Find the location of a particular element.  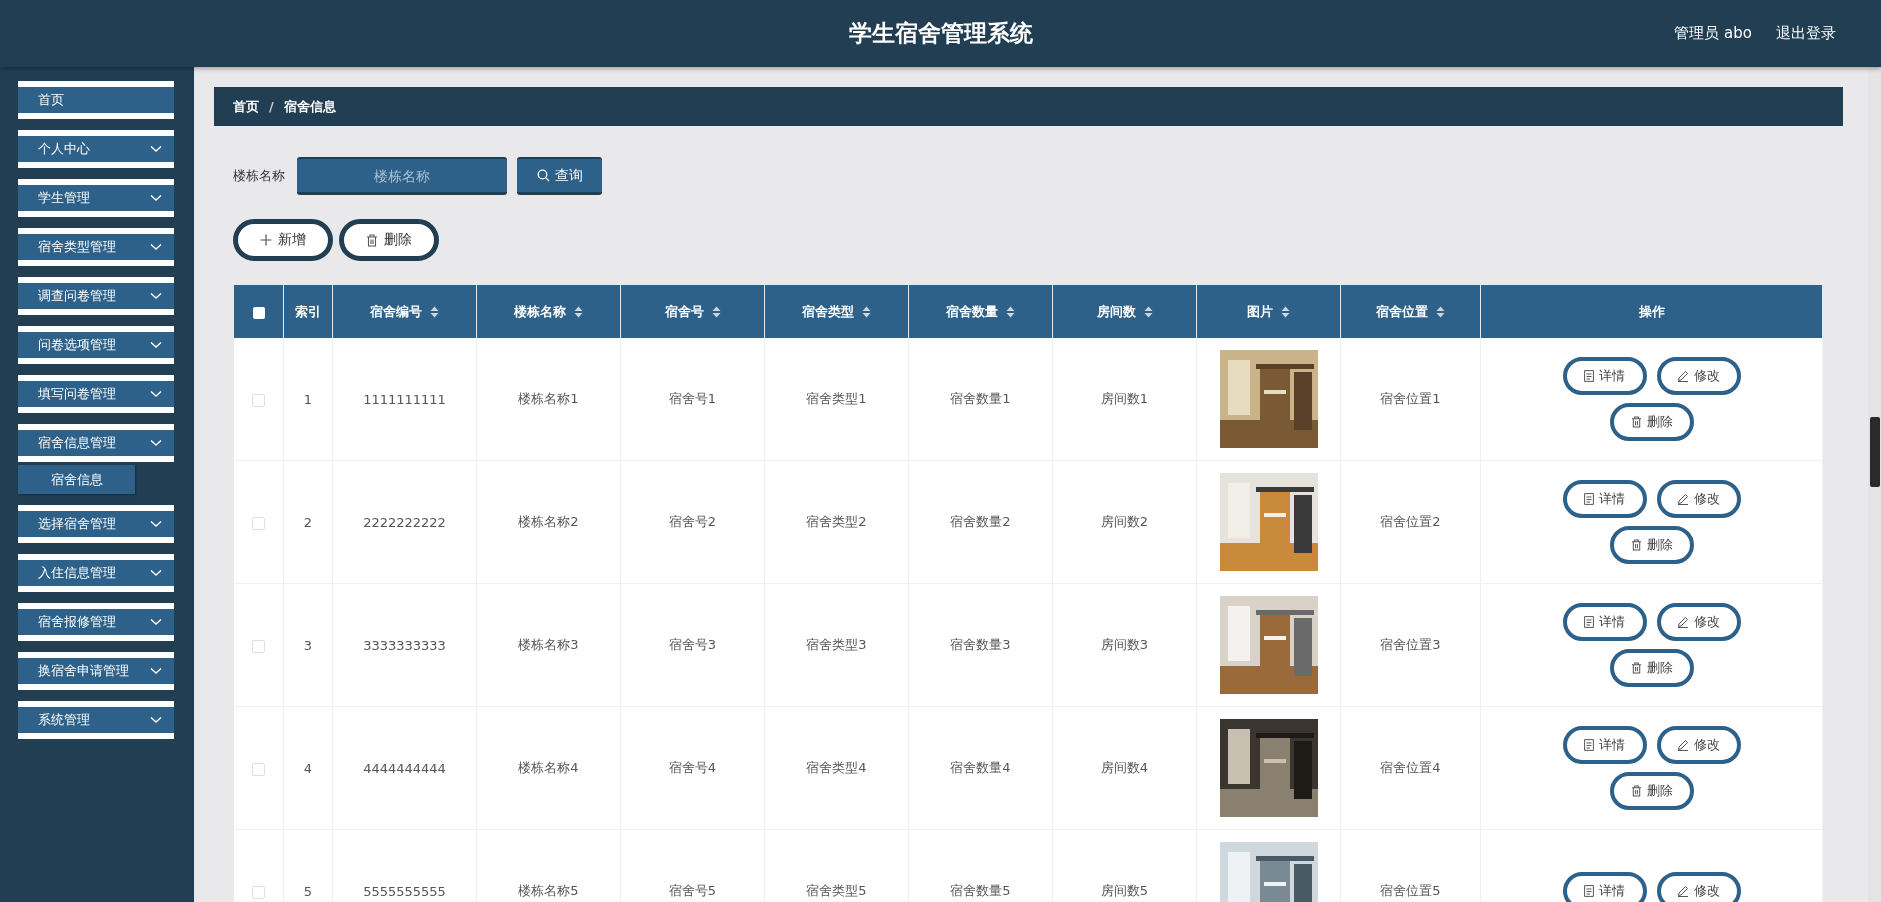

menu-item: 宿舍类型管理 is located at coordinates (96, 247).